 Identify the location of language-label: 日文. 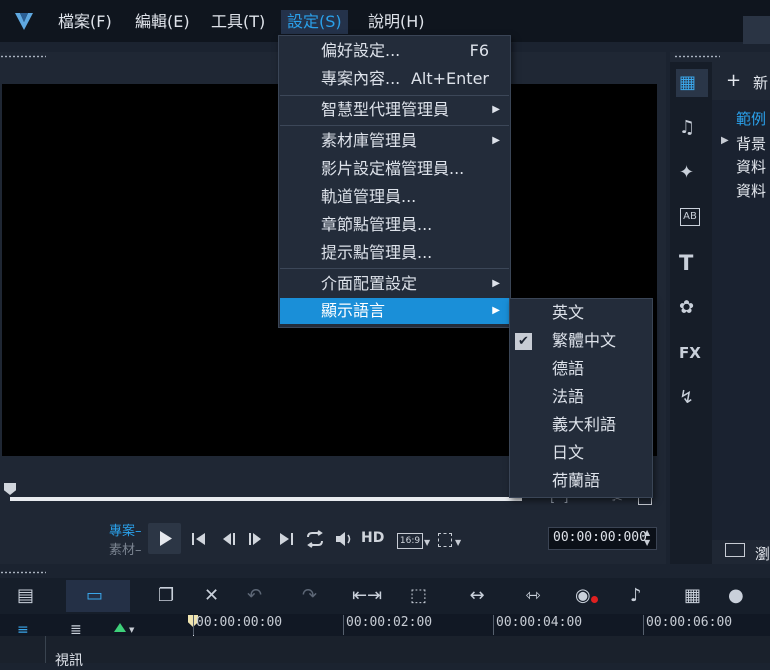
(568, 452).